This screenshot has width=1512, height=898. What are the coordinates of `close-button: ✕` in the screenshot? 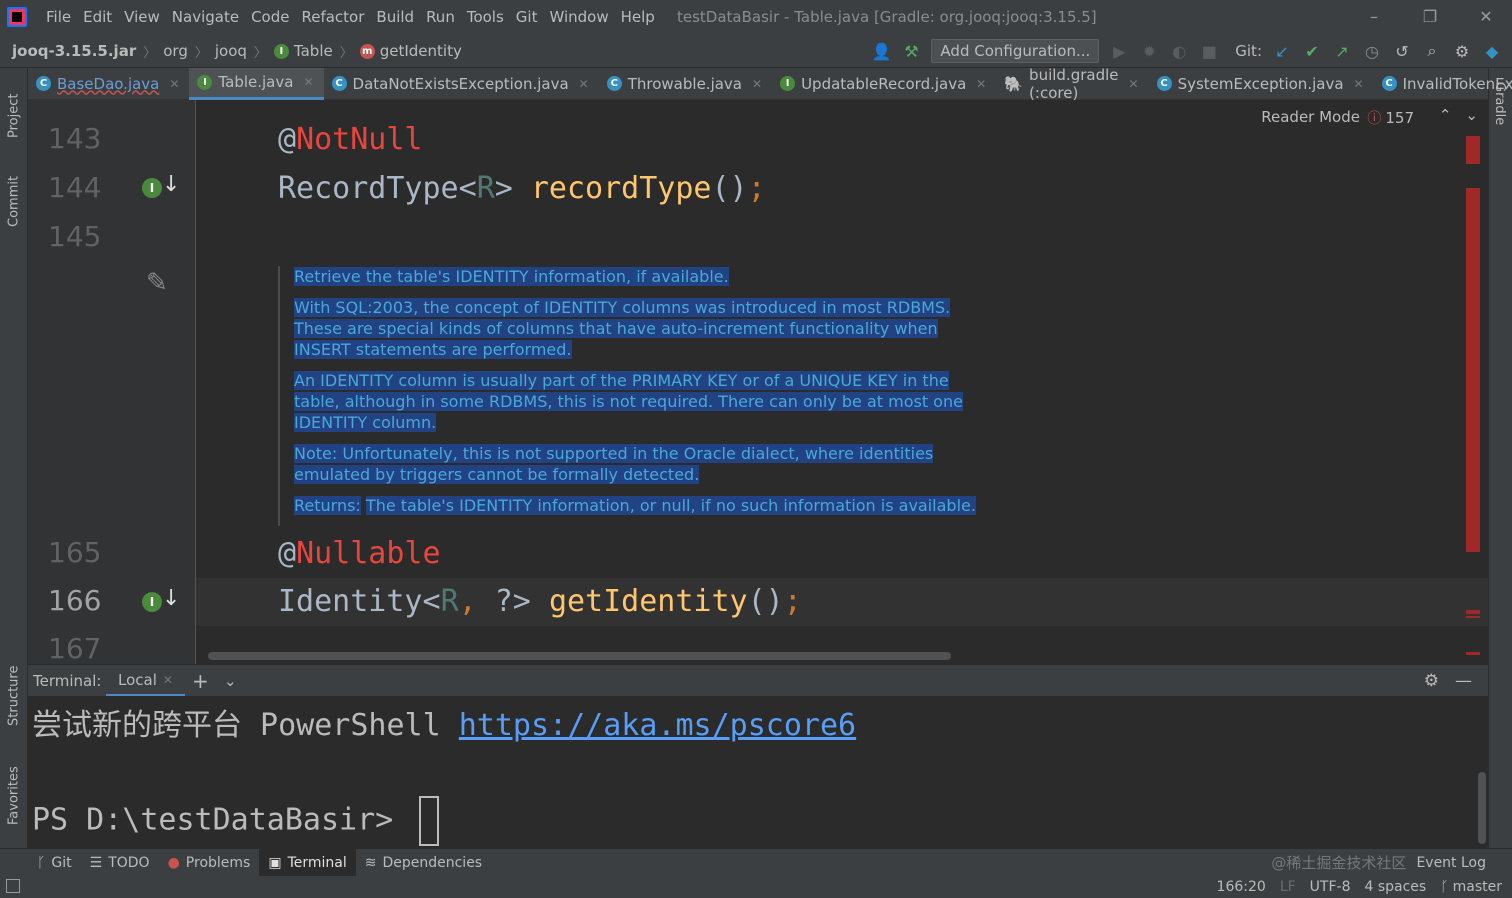 It's located at (1485, 17).